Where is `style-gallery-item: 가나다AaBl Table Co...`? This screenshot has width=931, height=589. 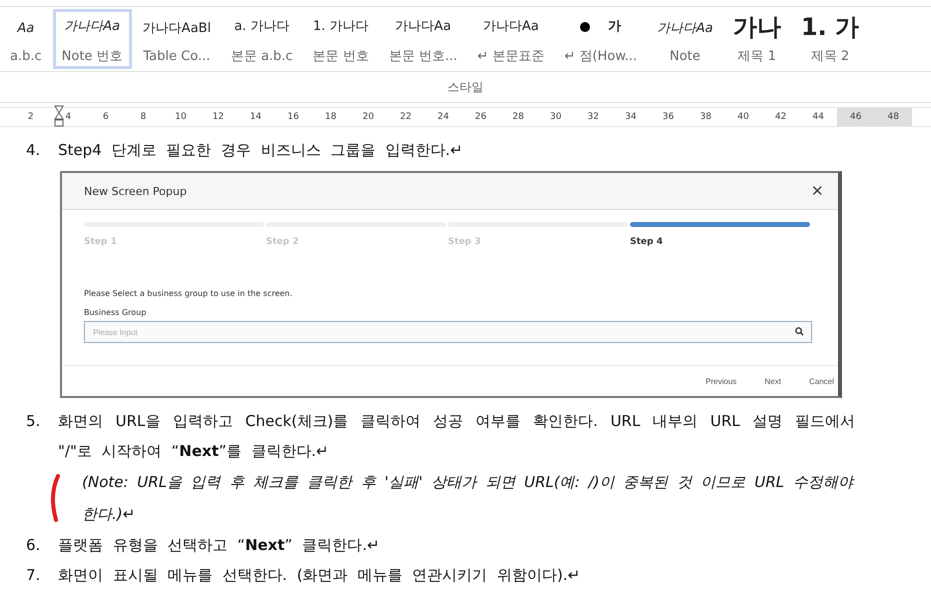 style-gallery-item: 가나다AaBl Table Co... is located at coordinates (177, 39).